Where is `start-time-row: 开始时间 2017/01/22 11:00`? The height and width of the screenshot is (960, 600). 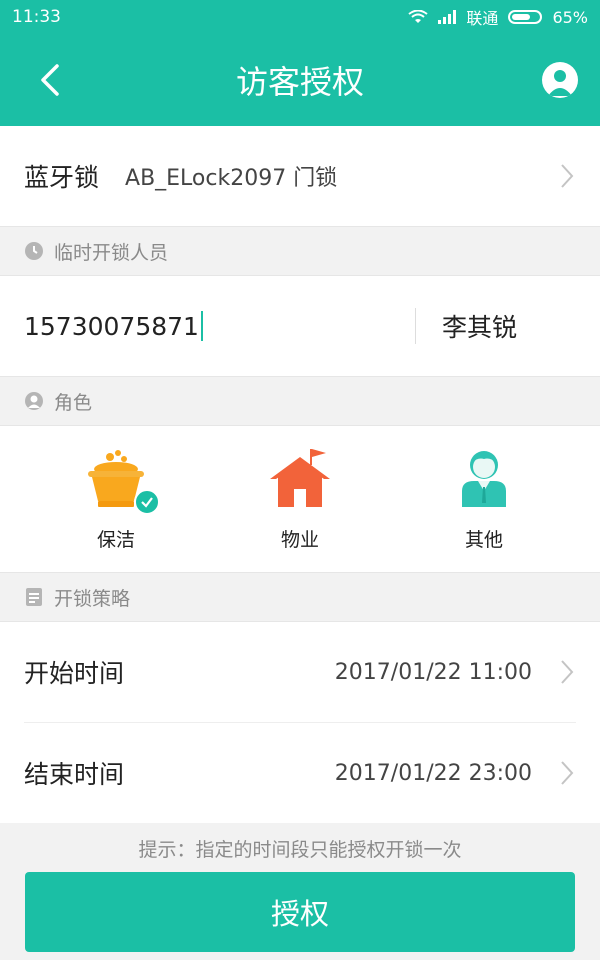 start-time-row: 开始时间 2017/01/22 11:00 is located at coordinates (300, 672).